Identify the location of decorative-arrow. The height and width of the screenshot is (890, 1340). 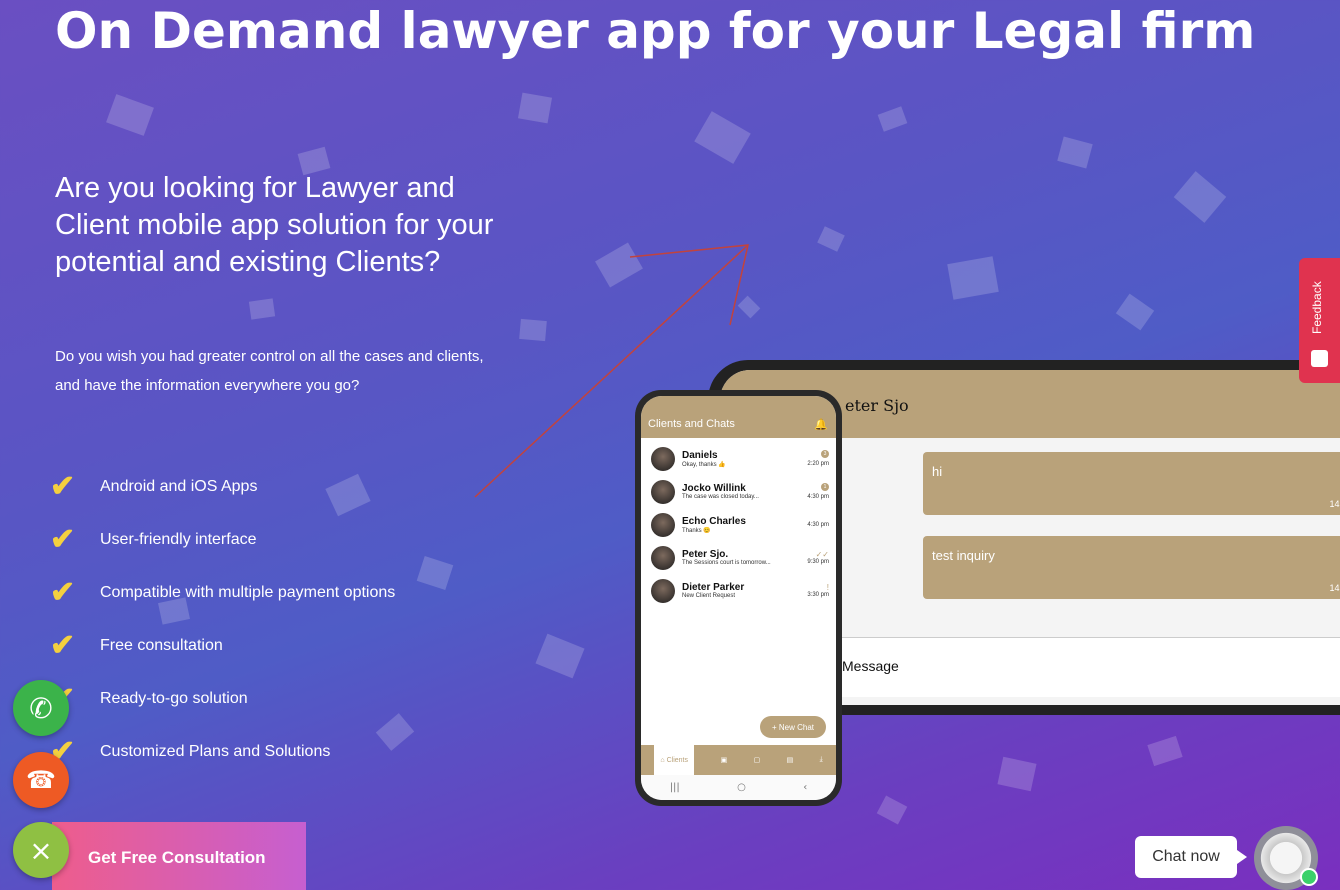
(611, 371).